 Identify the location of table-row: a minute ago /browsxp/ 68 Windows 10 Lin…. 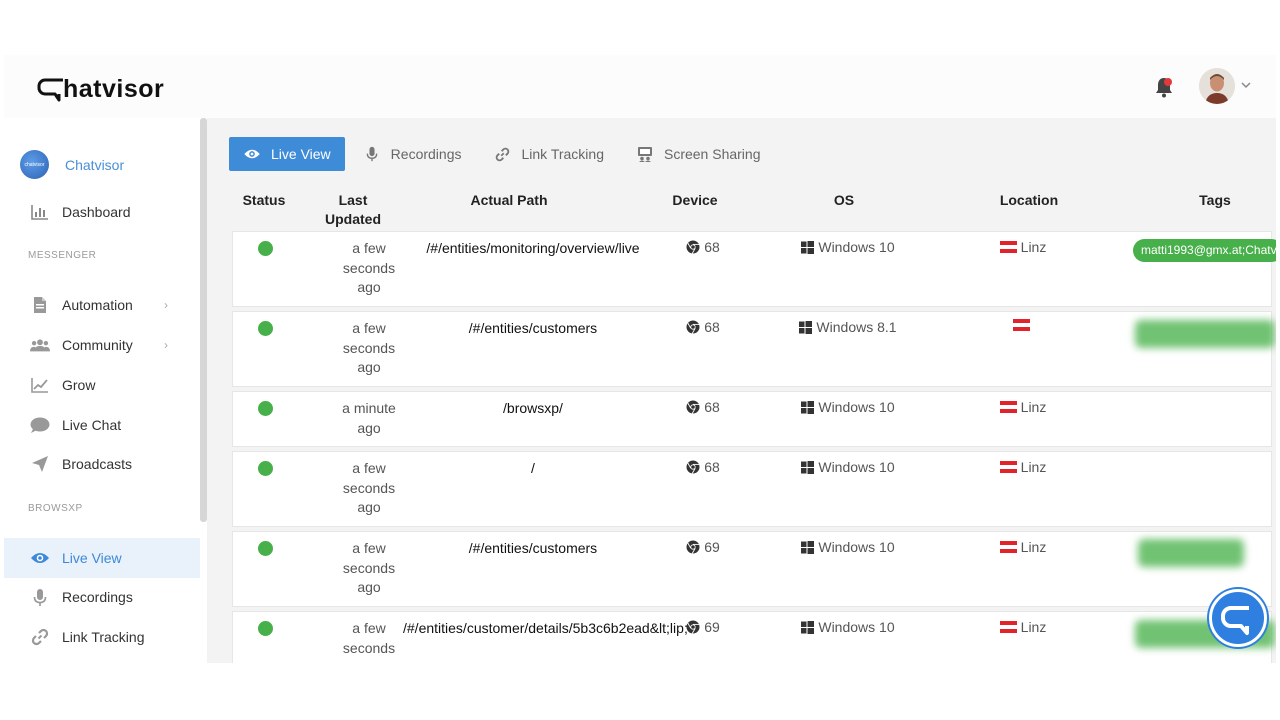
(752, 419).